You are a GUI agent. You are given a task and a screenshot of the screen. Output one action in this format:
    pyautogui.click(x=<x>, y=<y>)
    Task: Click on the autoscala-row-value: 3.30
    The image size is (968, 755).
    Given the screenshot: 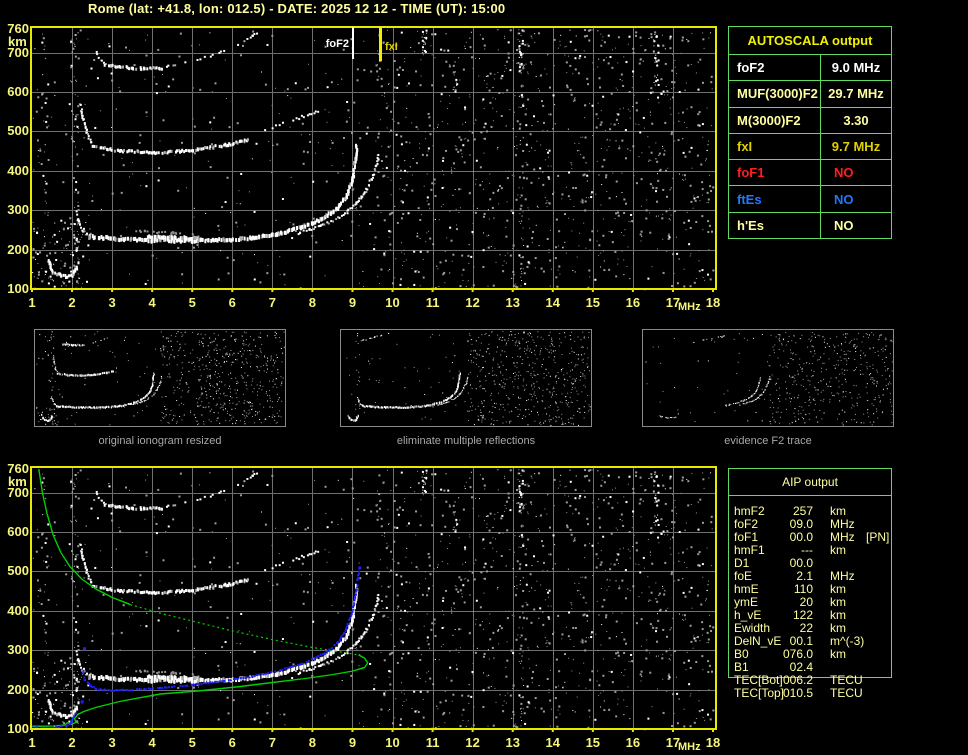 What is the action you would take?
    pyautogui.click(x=856, y=120)
    